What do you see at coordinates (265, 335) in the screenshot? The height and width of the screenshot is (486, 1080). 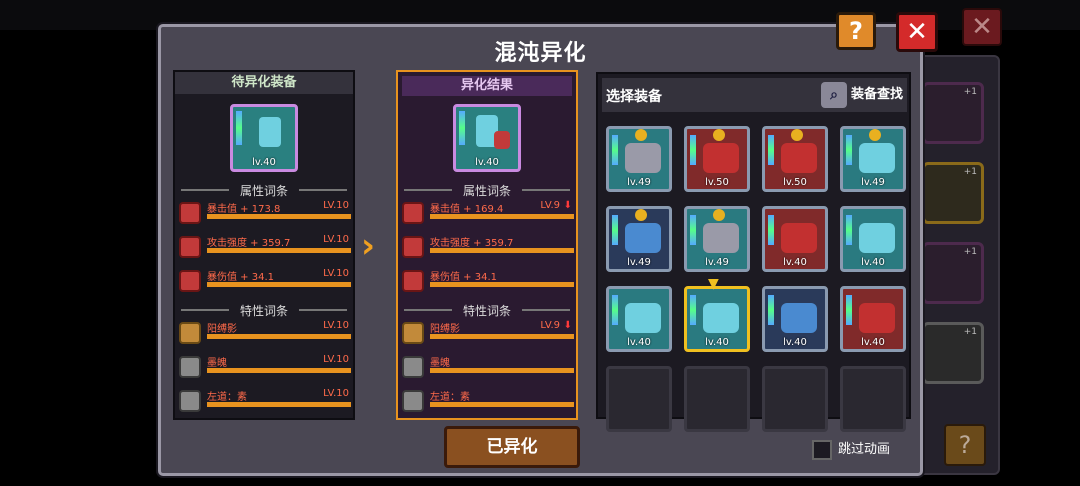 I see `trait-row: 阳缚影 LV.10` at bounding box center [265, 335].